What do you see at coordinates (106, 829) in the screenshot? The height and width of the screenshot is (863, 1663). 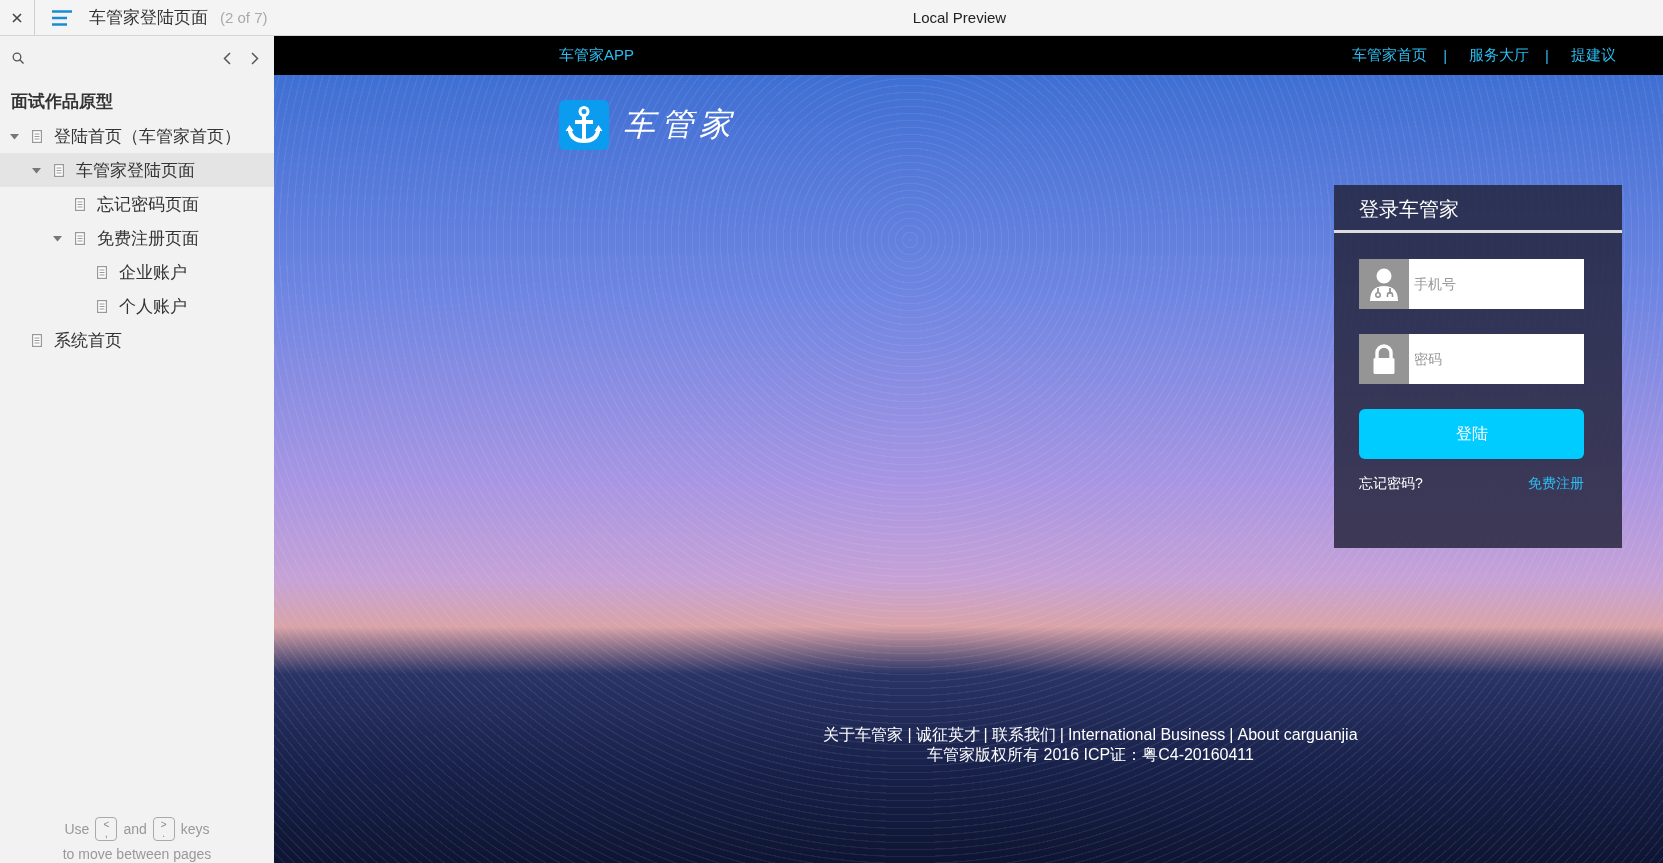 I see `keyboard-key: < ,` at bounding box center [106, 829].